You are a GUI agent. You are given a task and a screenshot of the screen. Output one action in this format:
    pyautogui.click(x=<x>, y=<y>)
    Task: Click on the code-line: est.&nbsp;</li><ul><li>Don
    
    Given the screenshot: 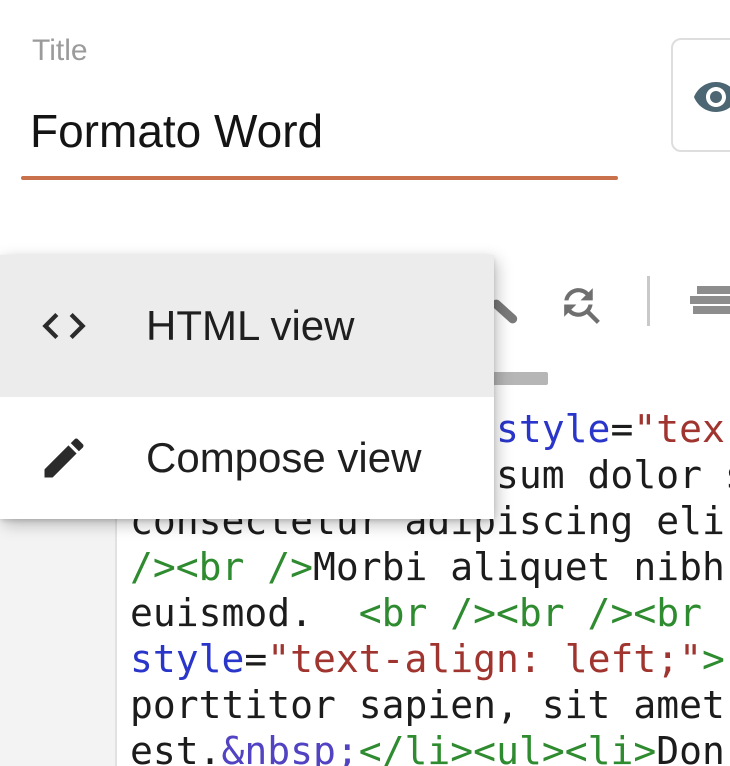 What is the action you would take?
    pyautogui.click(x=427, y=747)
    